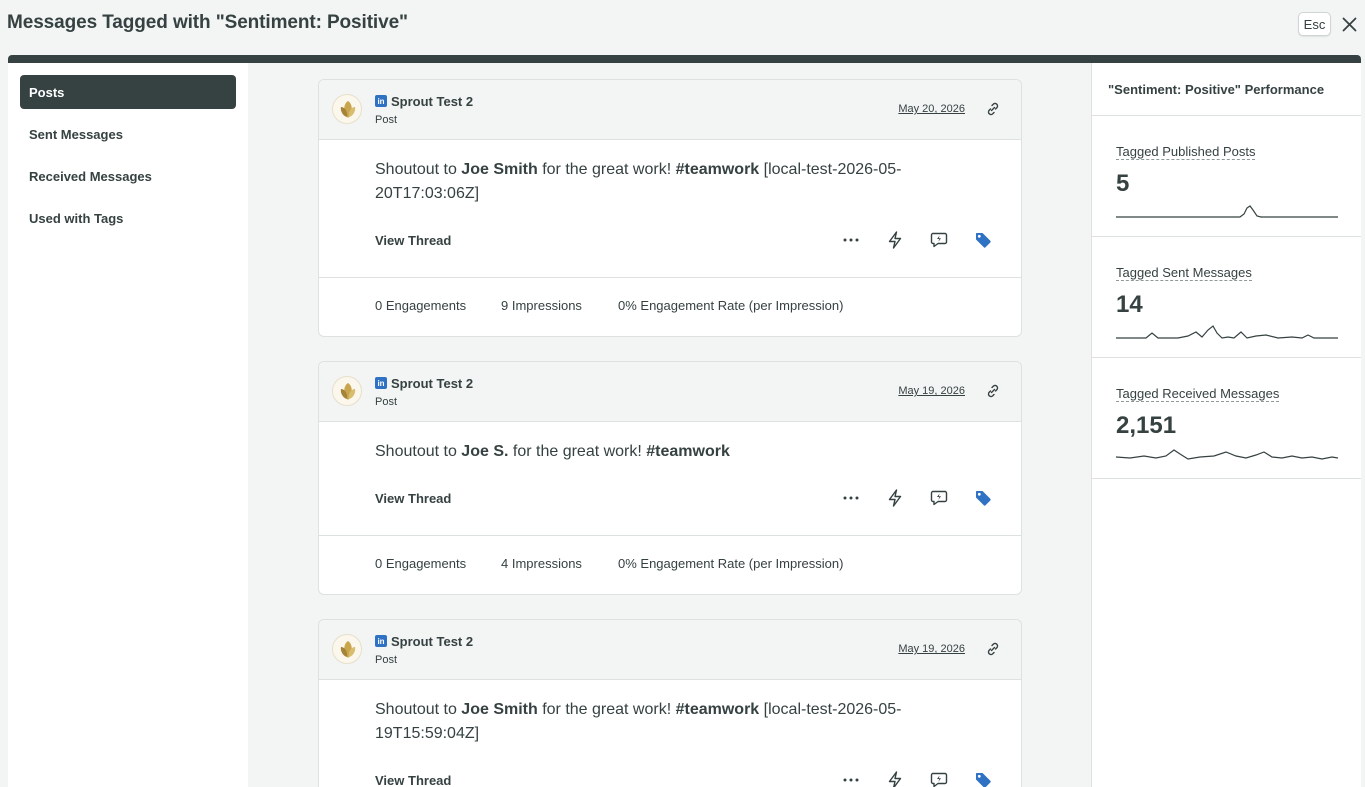  Describe the element at coordinates (1314, 24) in the screenshot. I see `esc-button: Esc` at that location.